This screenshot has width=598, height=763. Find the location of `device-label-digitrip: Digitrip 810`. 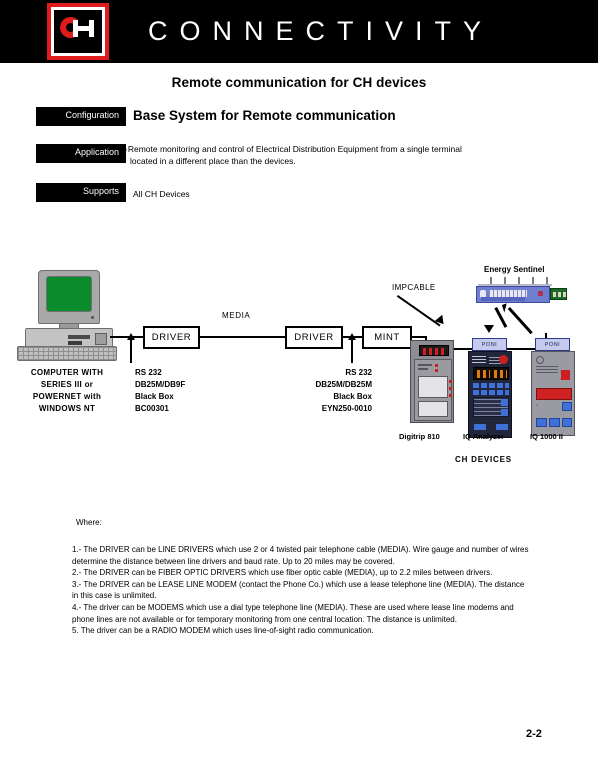

device-label-digitrip: Digitrip 810 is located at coordinates (419, 436).